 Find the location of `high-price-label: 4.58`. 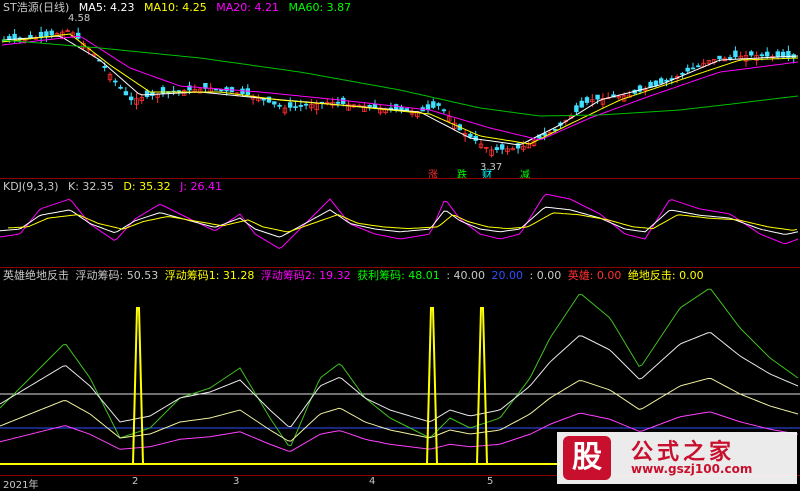

high-price-label: 4.58 is located at coordinates (79, 18).